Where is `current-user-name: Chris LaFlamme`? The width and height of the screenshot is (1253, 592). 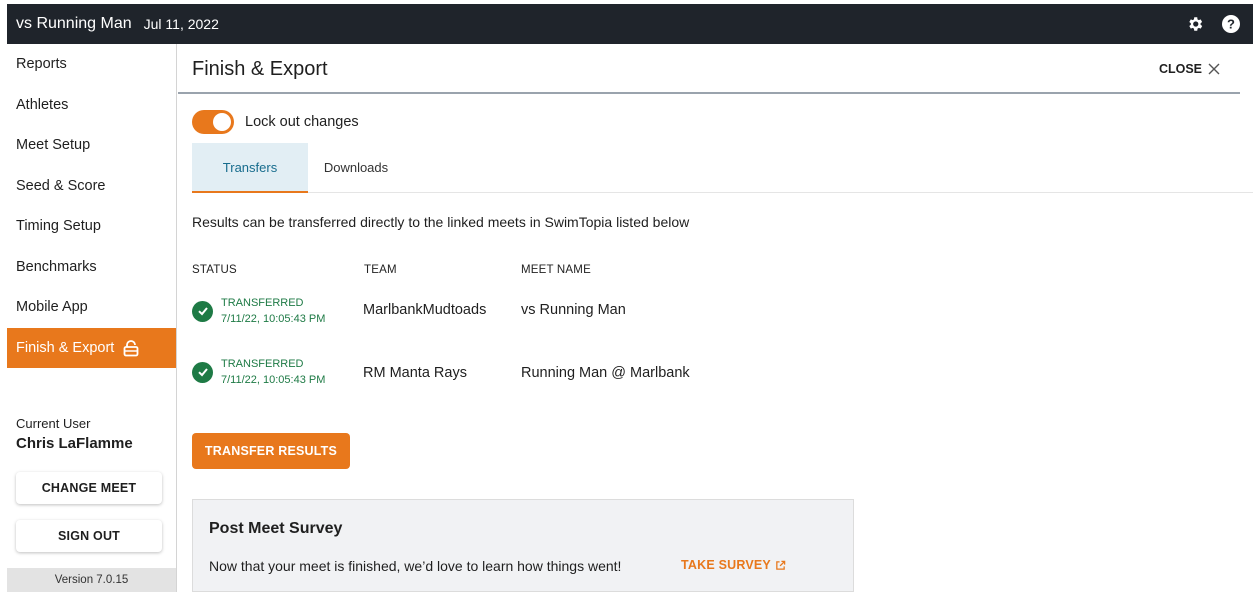
current-user-name: Chris LaFlamme is located at coordinates (74, 443).